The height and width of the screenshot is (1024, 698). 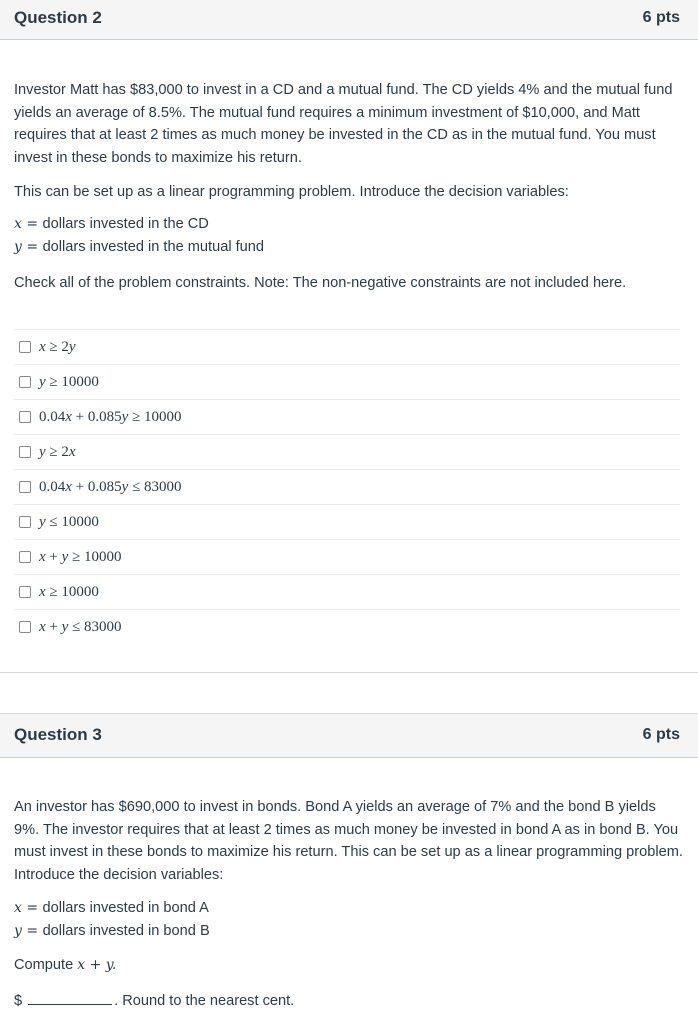 What do you see at coordinates (80, 626) in the screenshot?
I see `option-label: x + y ≤ 83000` at bounding box center [80, 626].